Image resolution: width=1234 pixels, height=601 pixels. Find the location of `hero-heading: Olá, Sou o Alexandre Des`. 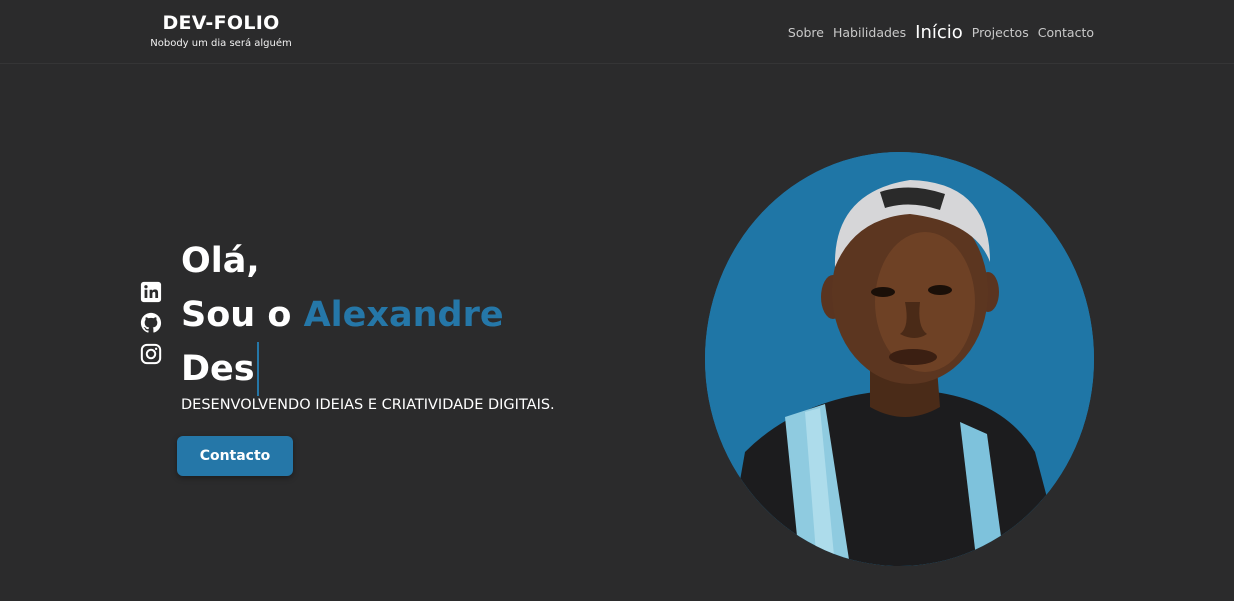

hero-heading: Olá, Sou o Alexandre Des is located at coordinates (342, 315).